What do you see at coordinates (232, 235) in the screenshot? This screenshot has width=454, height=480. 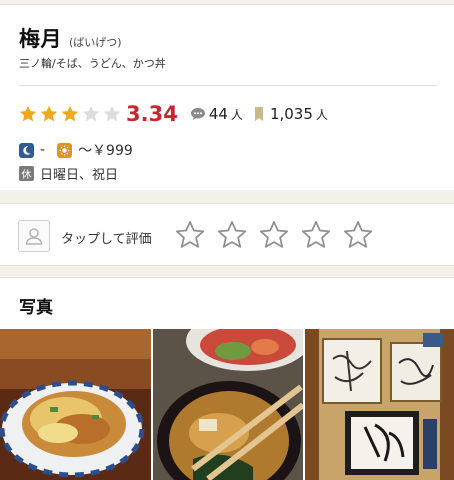 I see `rate-star-2-icon` at bounding box center [232, 235].